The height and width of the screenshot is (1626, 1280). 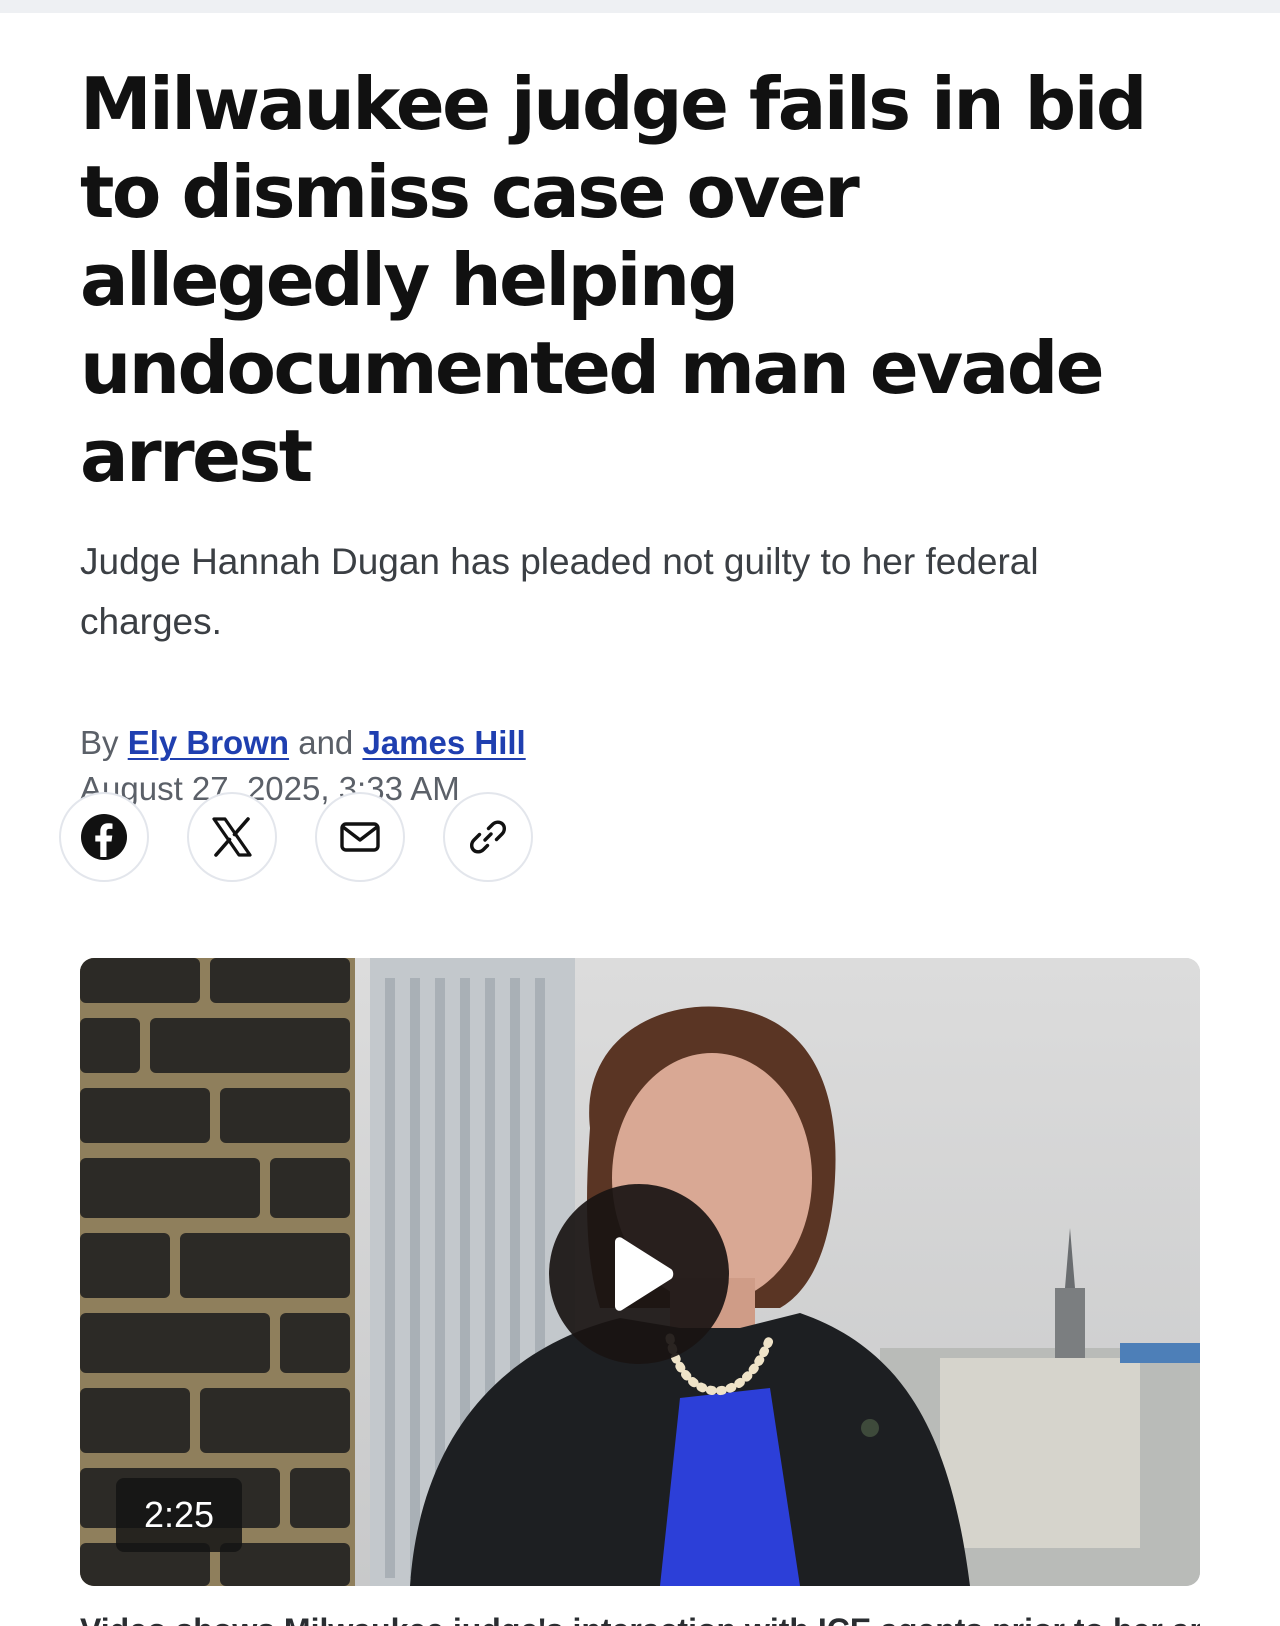 What do you see at coordinates (443, 742) in the screenshot?
I see `author-link-james-hill: James Hill` at bounding box center [443, 742].